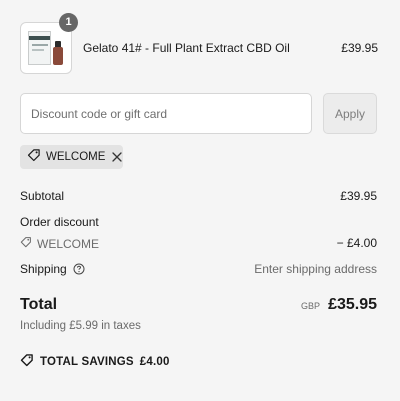  What do you see at coordinates (350, 113) in the screenshot?
I see `apply-button: Apply` at bounding box center [350, 113].